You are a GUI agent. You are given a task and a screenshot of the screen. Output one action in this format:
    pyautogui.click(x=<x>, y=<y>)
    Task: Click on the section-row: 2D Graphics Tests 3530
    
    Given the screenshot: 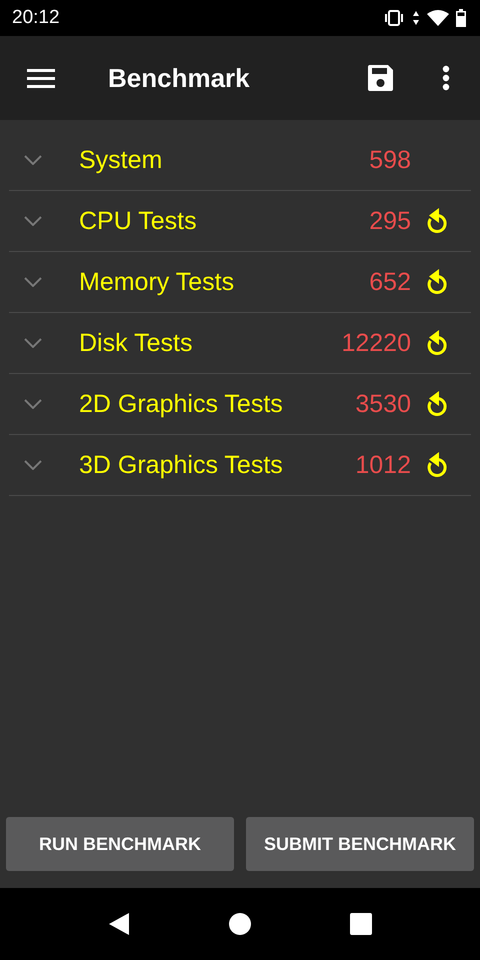 What is the action you would take?
    pyautogui.click(x=240, y=404)
    